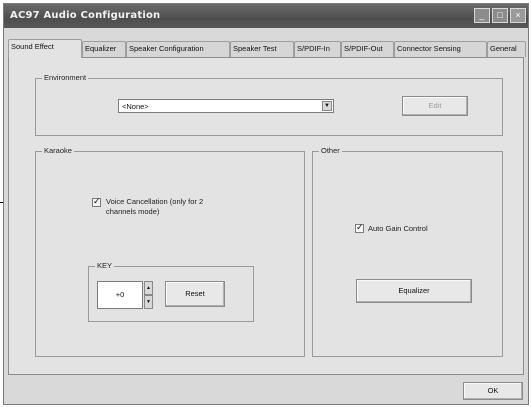 The image size is (531, 407). What do you see at coordinates (440, 49) in the screenshot?
I see `tab-connector-sensing: Connector Sensing` at bounding box center [440, 49].